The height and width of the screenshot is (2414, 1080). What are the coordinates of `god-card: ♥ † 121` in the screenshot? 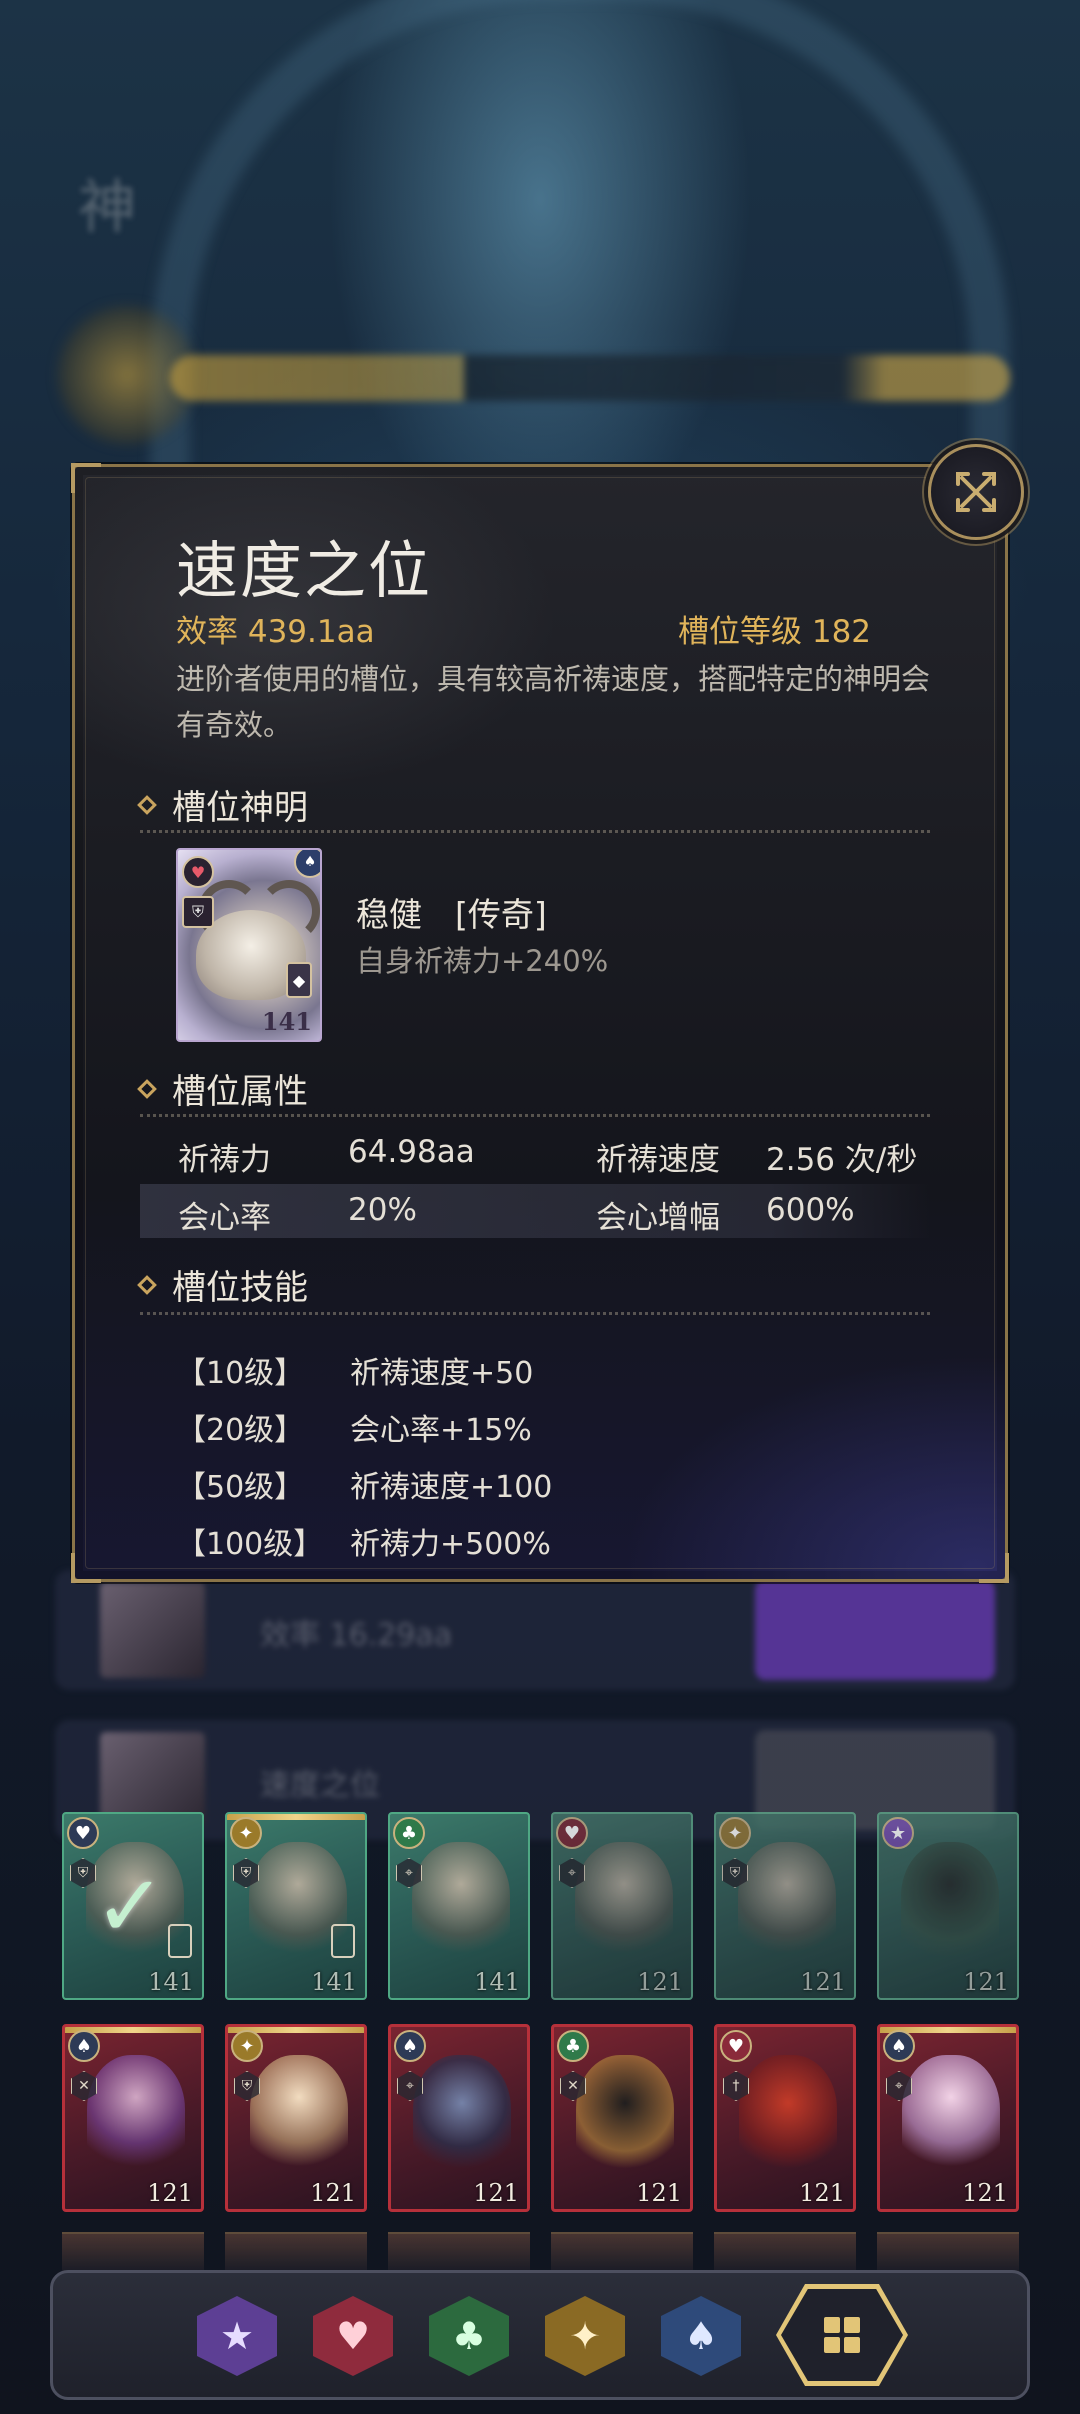 It's located at (785, 2118).